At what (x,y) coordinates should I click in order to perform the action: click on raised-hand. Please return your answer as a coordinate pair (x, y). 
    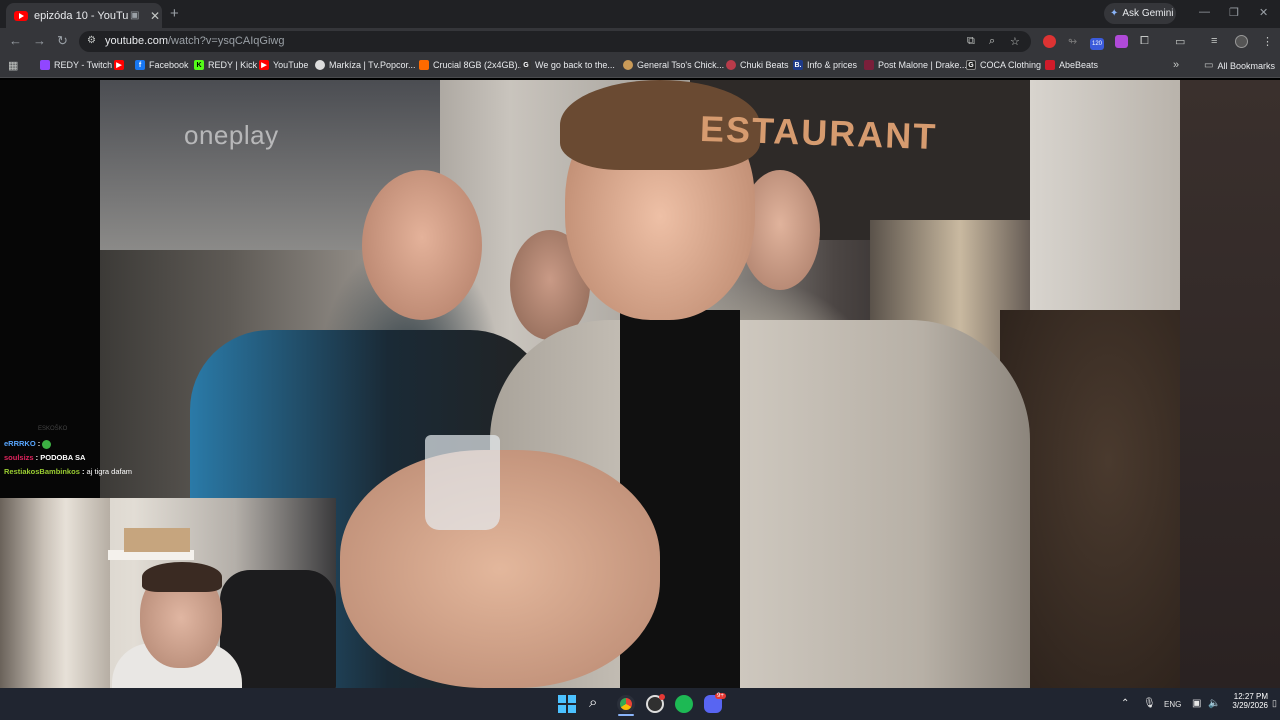
    Looking at the image, I should click on (500, 569).